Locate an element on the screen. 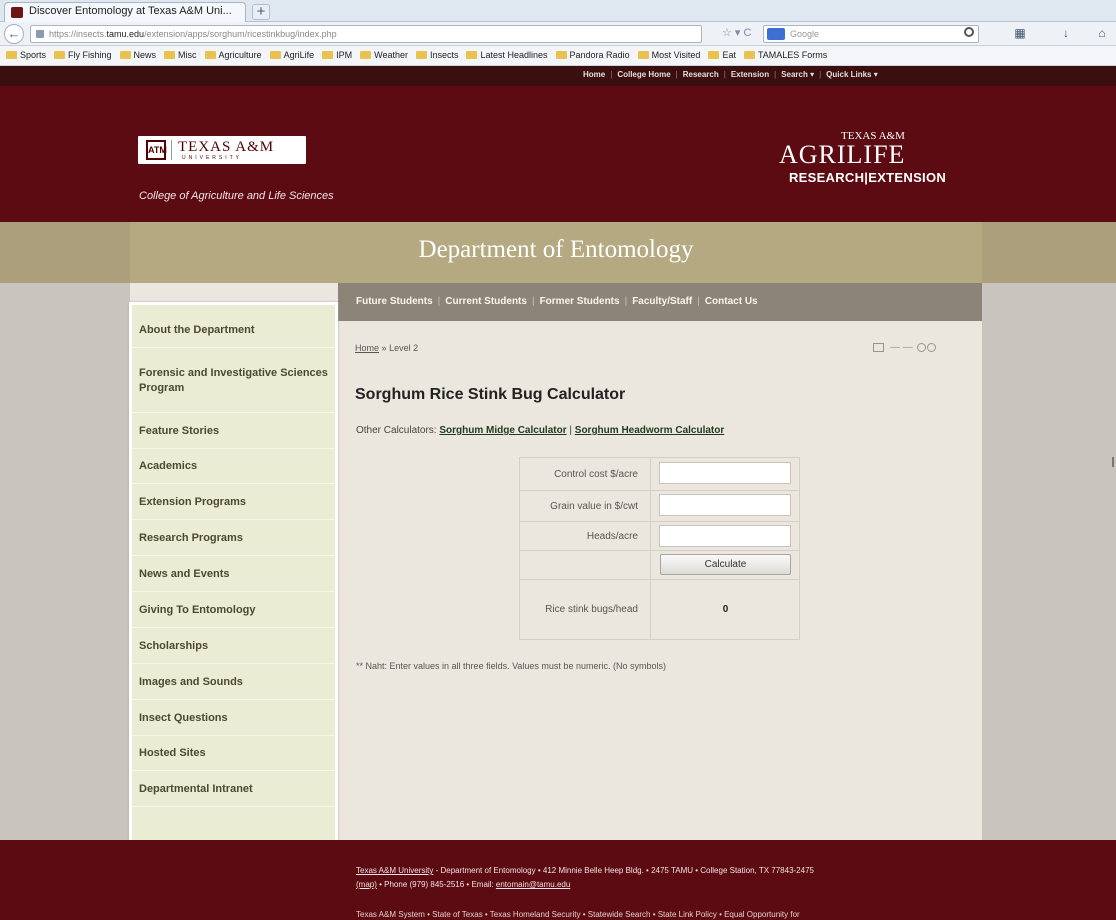 The width and height of the screenshot is (1116, 920). utility-link-quick-links: Quick Links ▾ is located at coordinates (852, 74).